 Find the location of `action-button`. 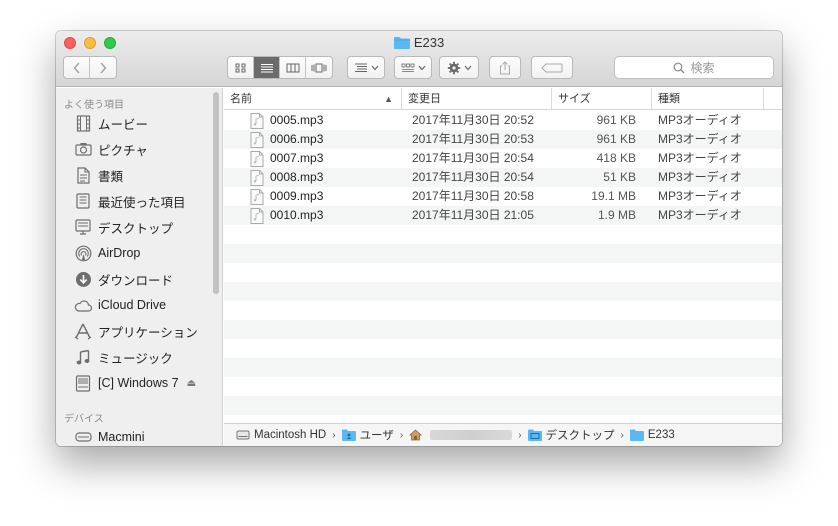

action-button is located at coordinates (459, 67).